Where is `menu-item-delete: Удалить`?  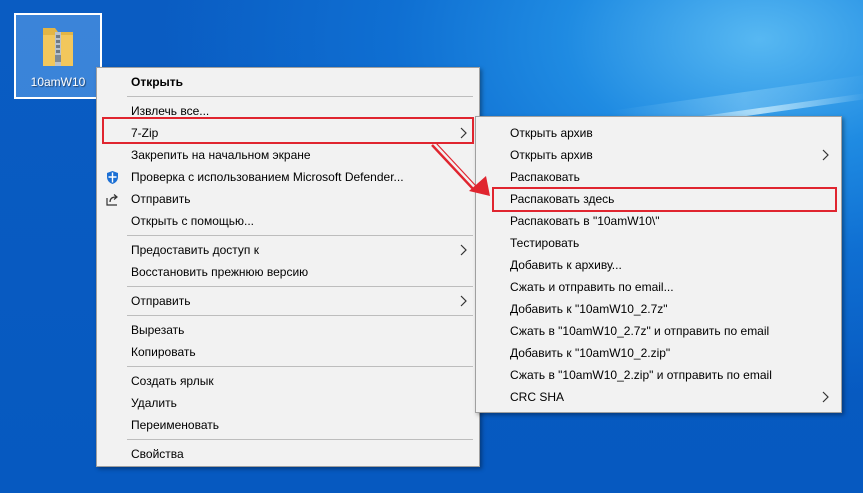
menu-item-delete: Удалить is located at coordinates (288, 403).